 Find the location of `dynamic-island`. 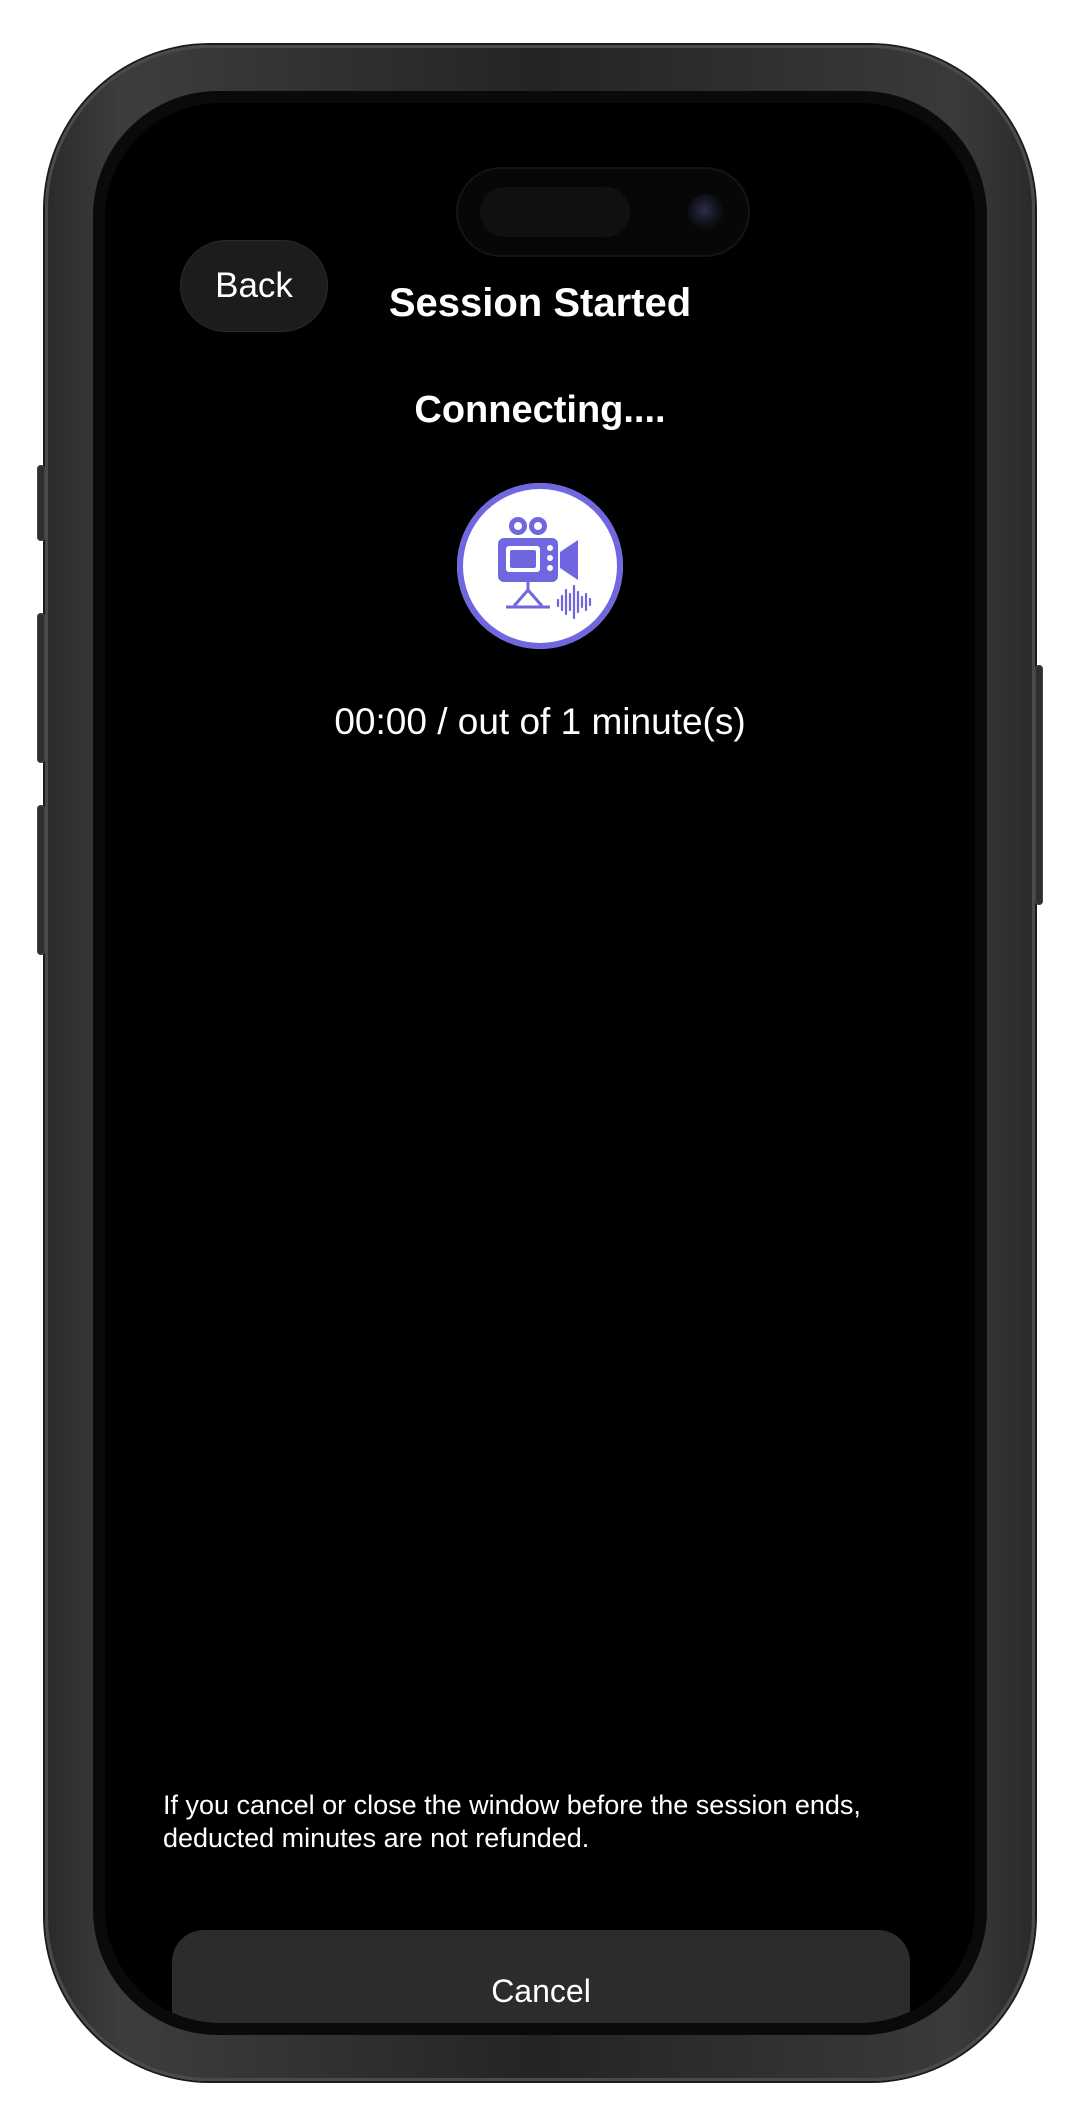

dynamic-island is located at coordinates (603, 212).